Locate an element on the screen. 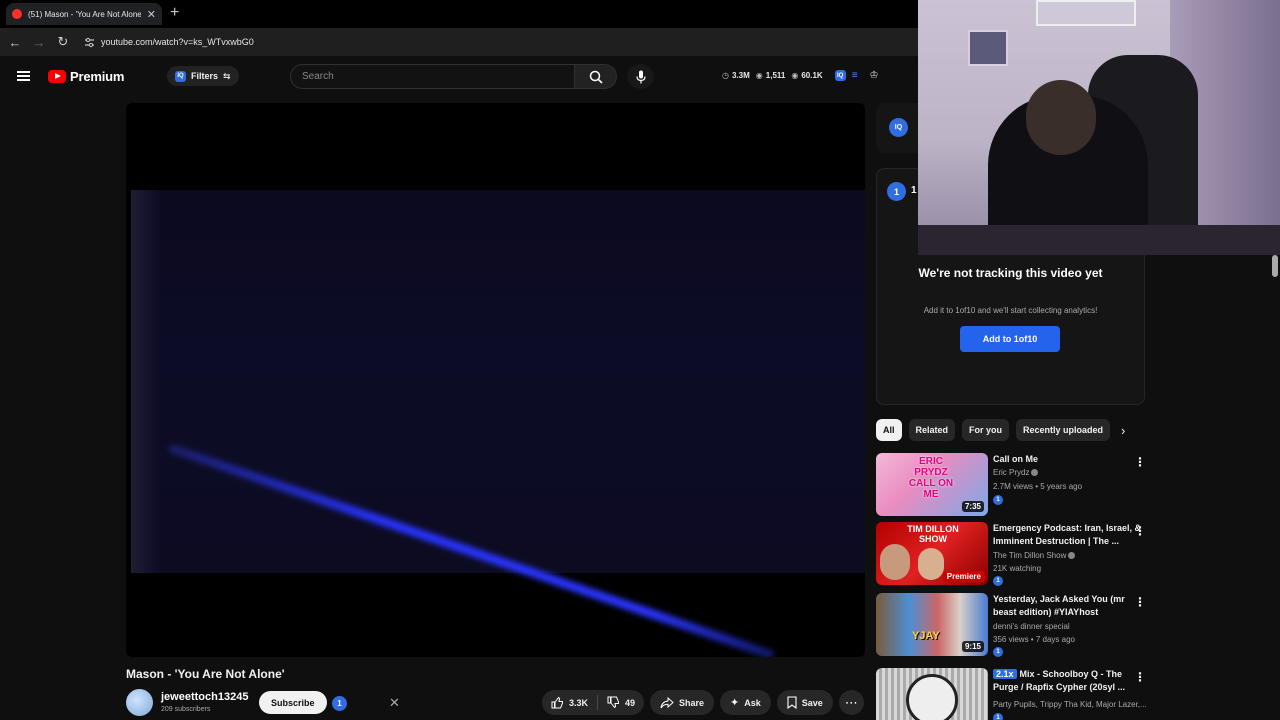 Image resolution: width=1280 pixels, height=720 pixels. video-thumbnail is located at coordinates (932, 694).